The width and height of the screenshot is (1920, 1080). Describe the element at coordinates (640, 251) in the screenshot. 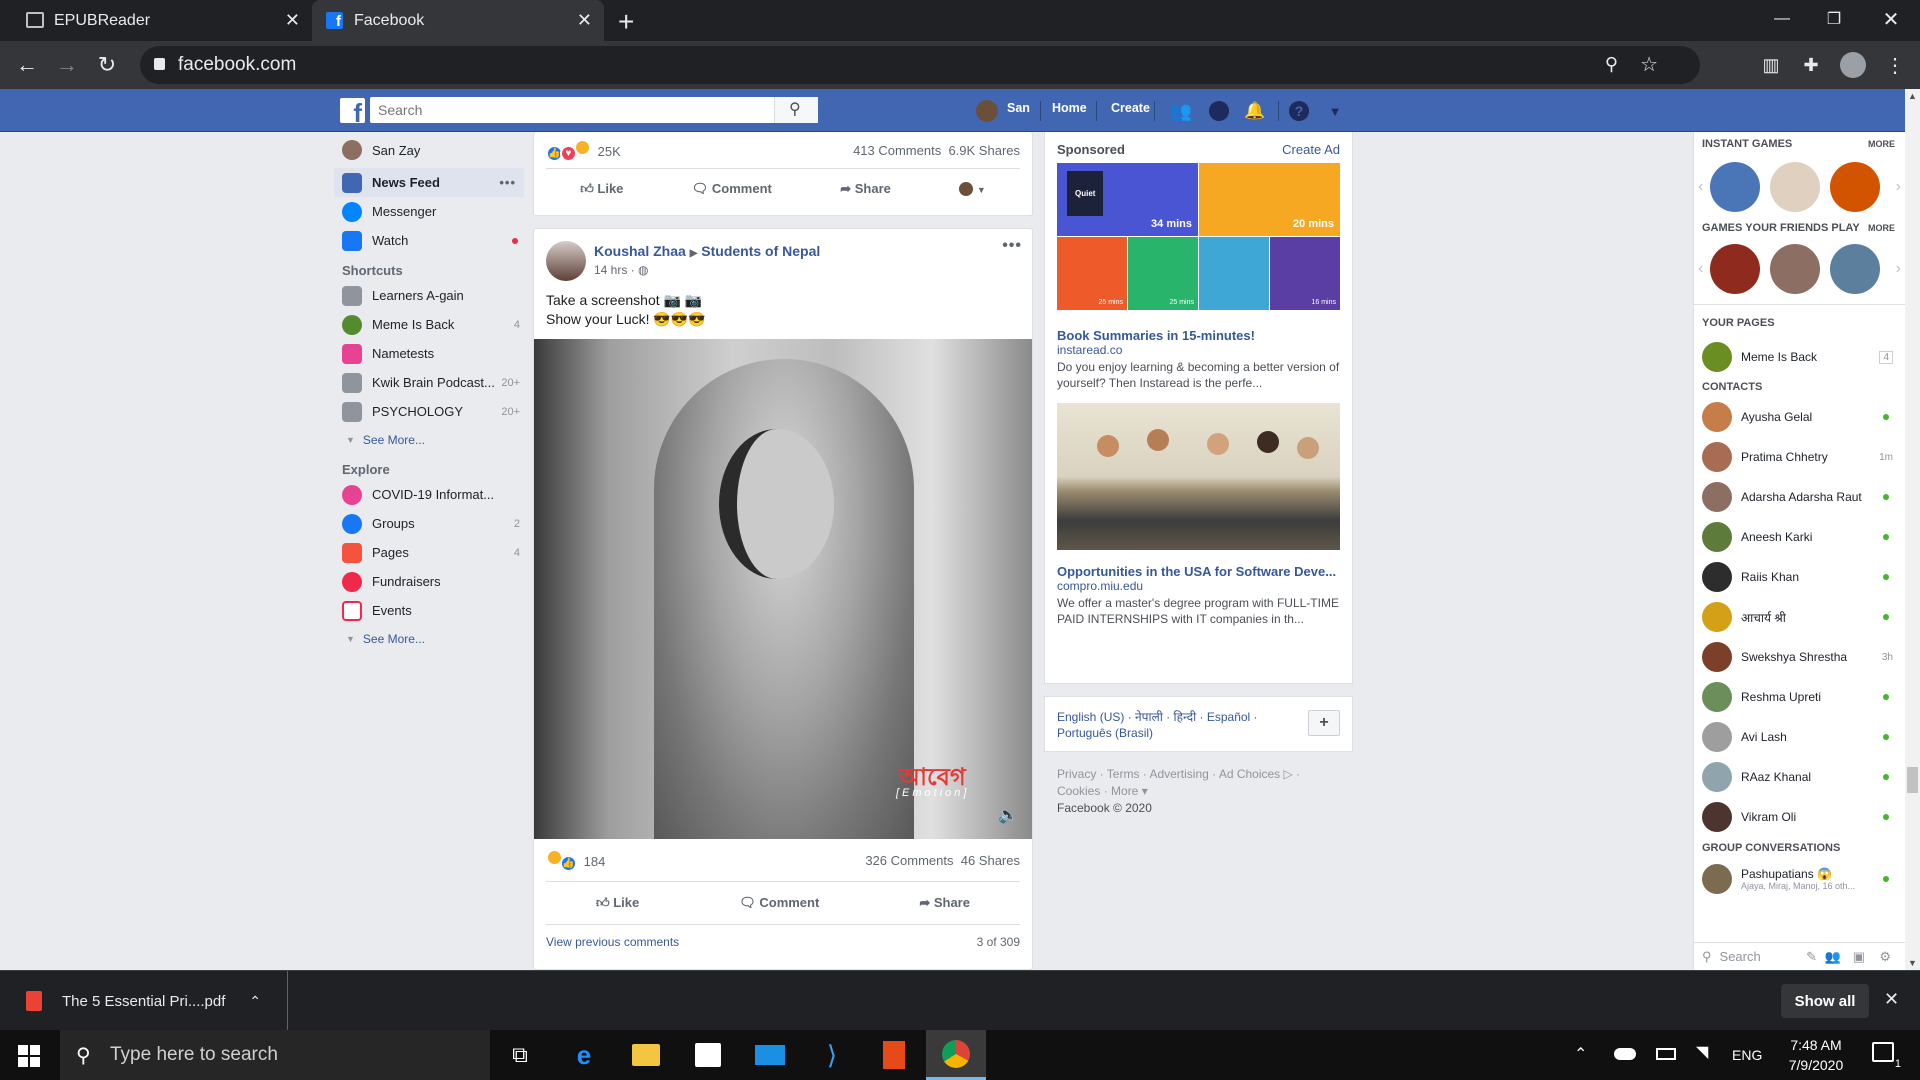

I see `author-name: Koushal Zhaa` at that location.